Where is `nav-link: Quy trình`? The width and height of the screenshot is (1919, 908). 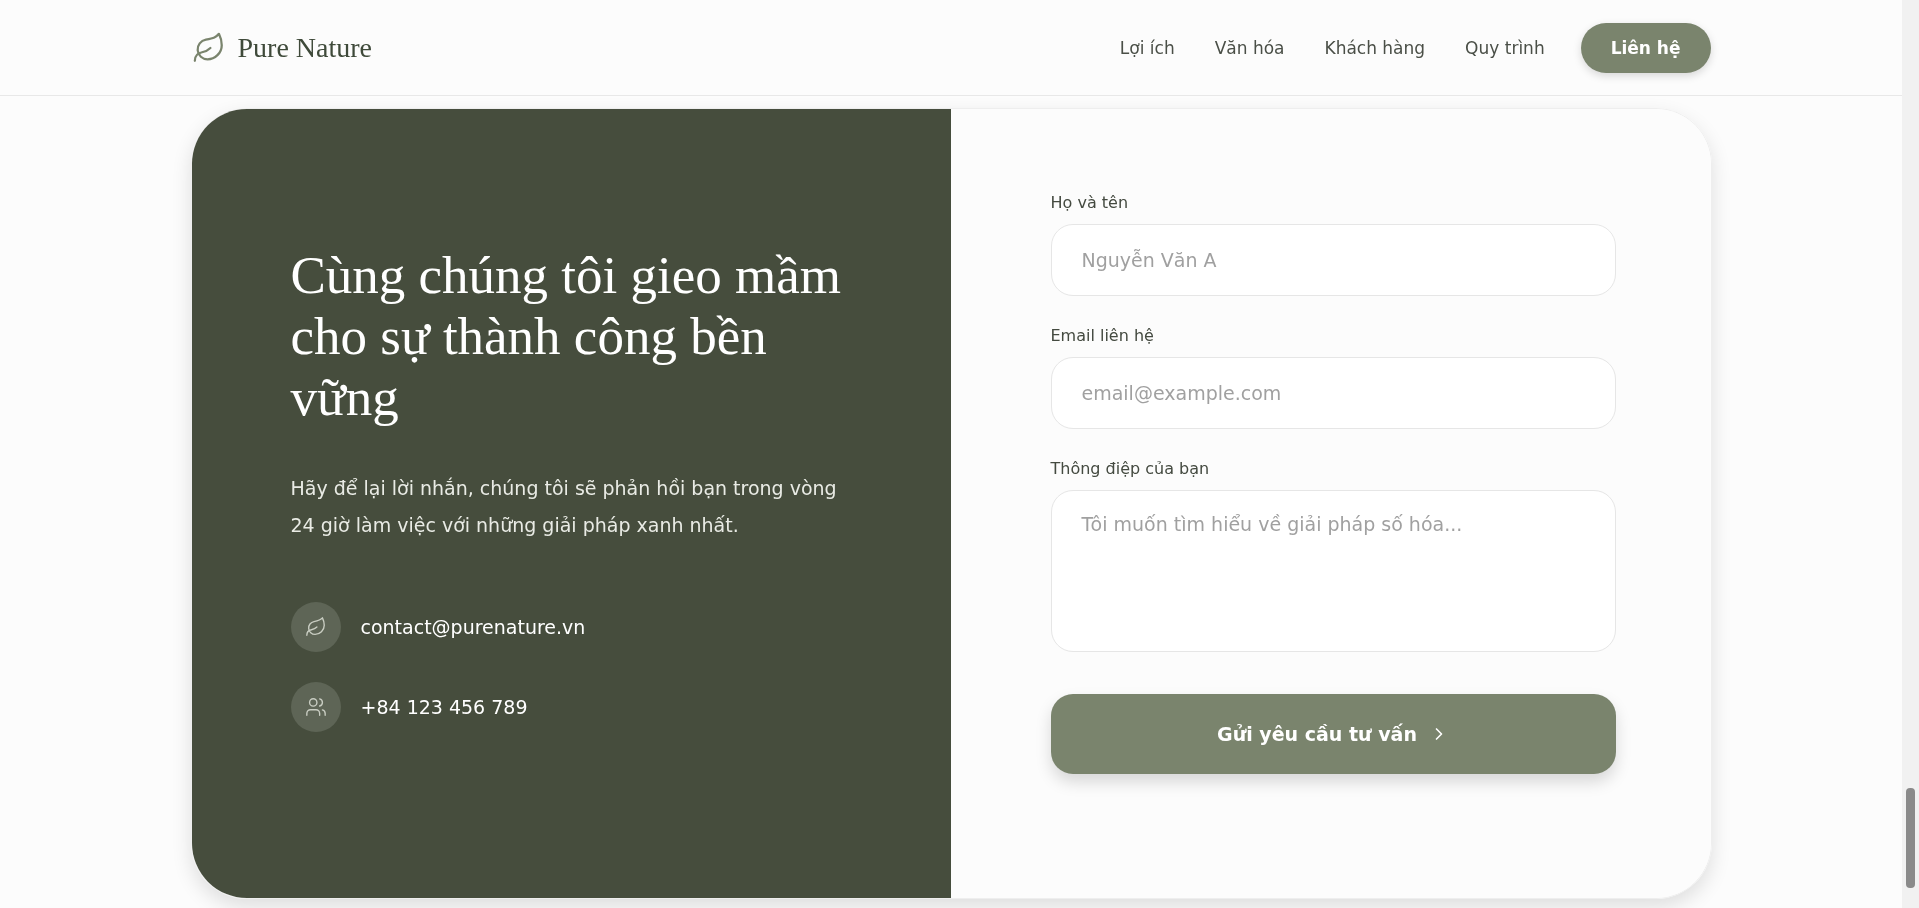 nav-link: Quy trình is located at coordinates (1505, 47).